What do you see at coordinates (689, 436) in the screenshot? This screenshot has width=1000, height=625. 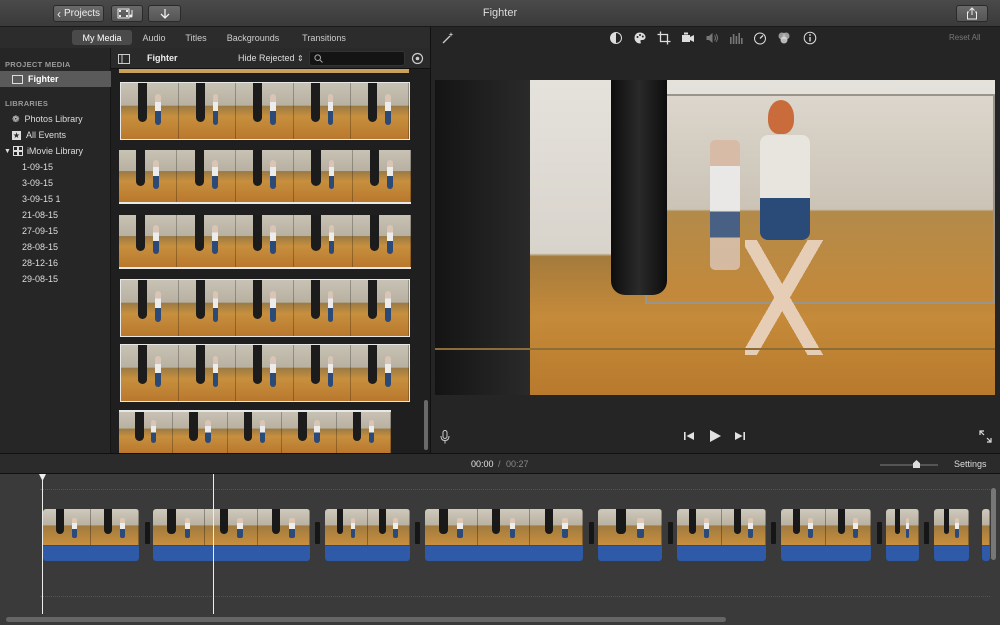 I see `skip-back-icon` at bounding box center [689, 436].